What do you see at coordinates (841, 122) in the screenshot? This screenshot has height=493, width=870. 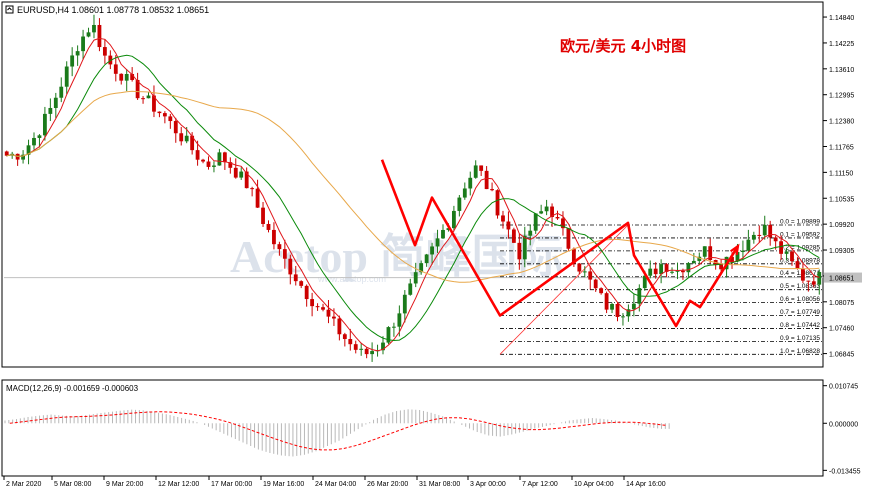 I see `price-tick-label: 1.12380` at bounding box center [841, 122].